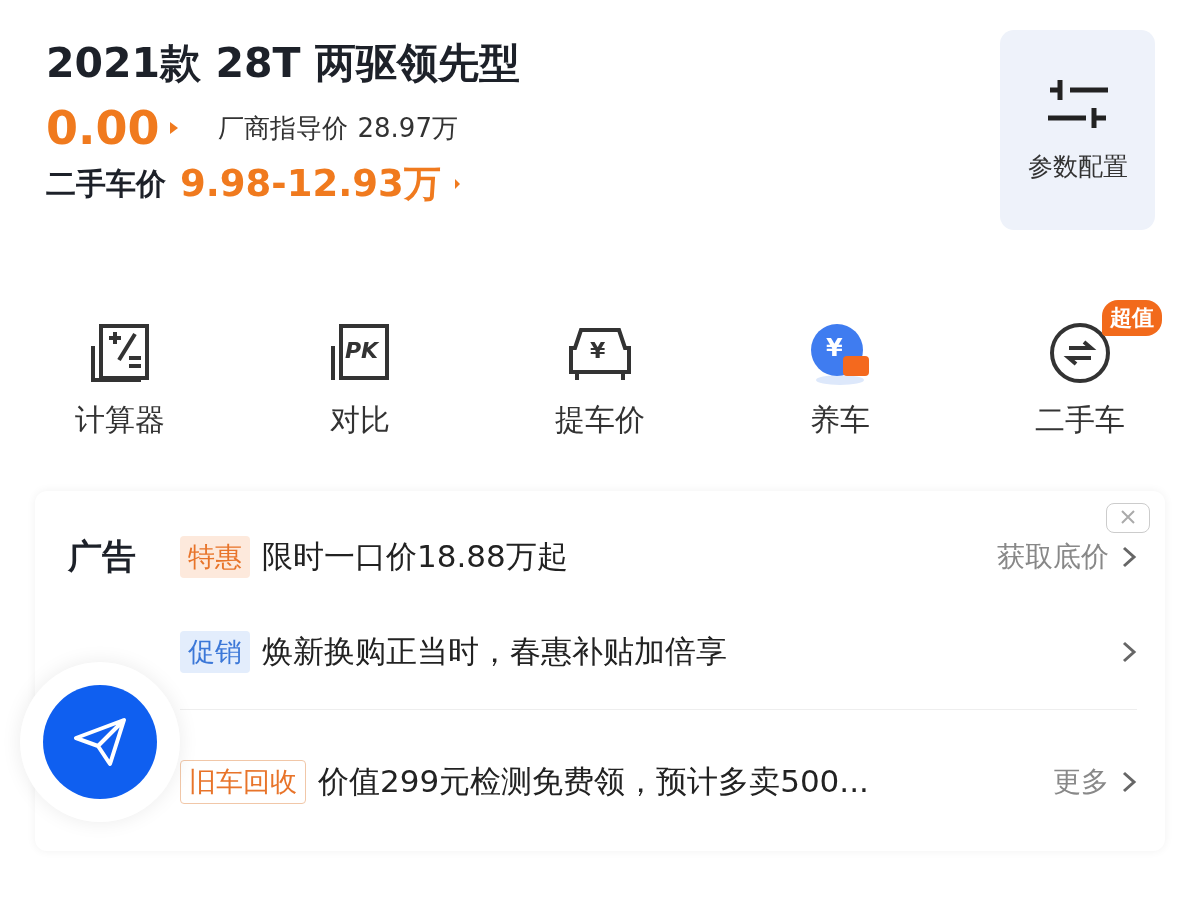 The image size is (1200, 900). I want to click on promo-link: 获取底价, so click(1078, 556).